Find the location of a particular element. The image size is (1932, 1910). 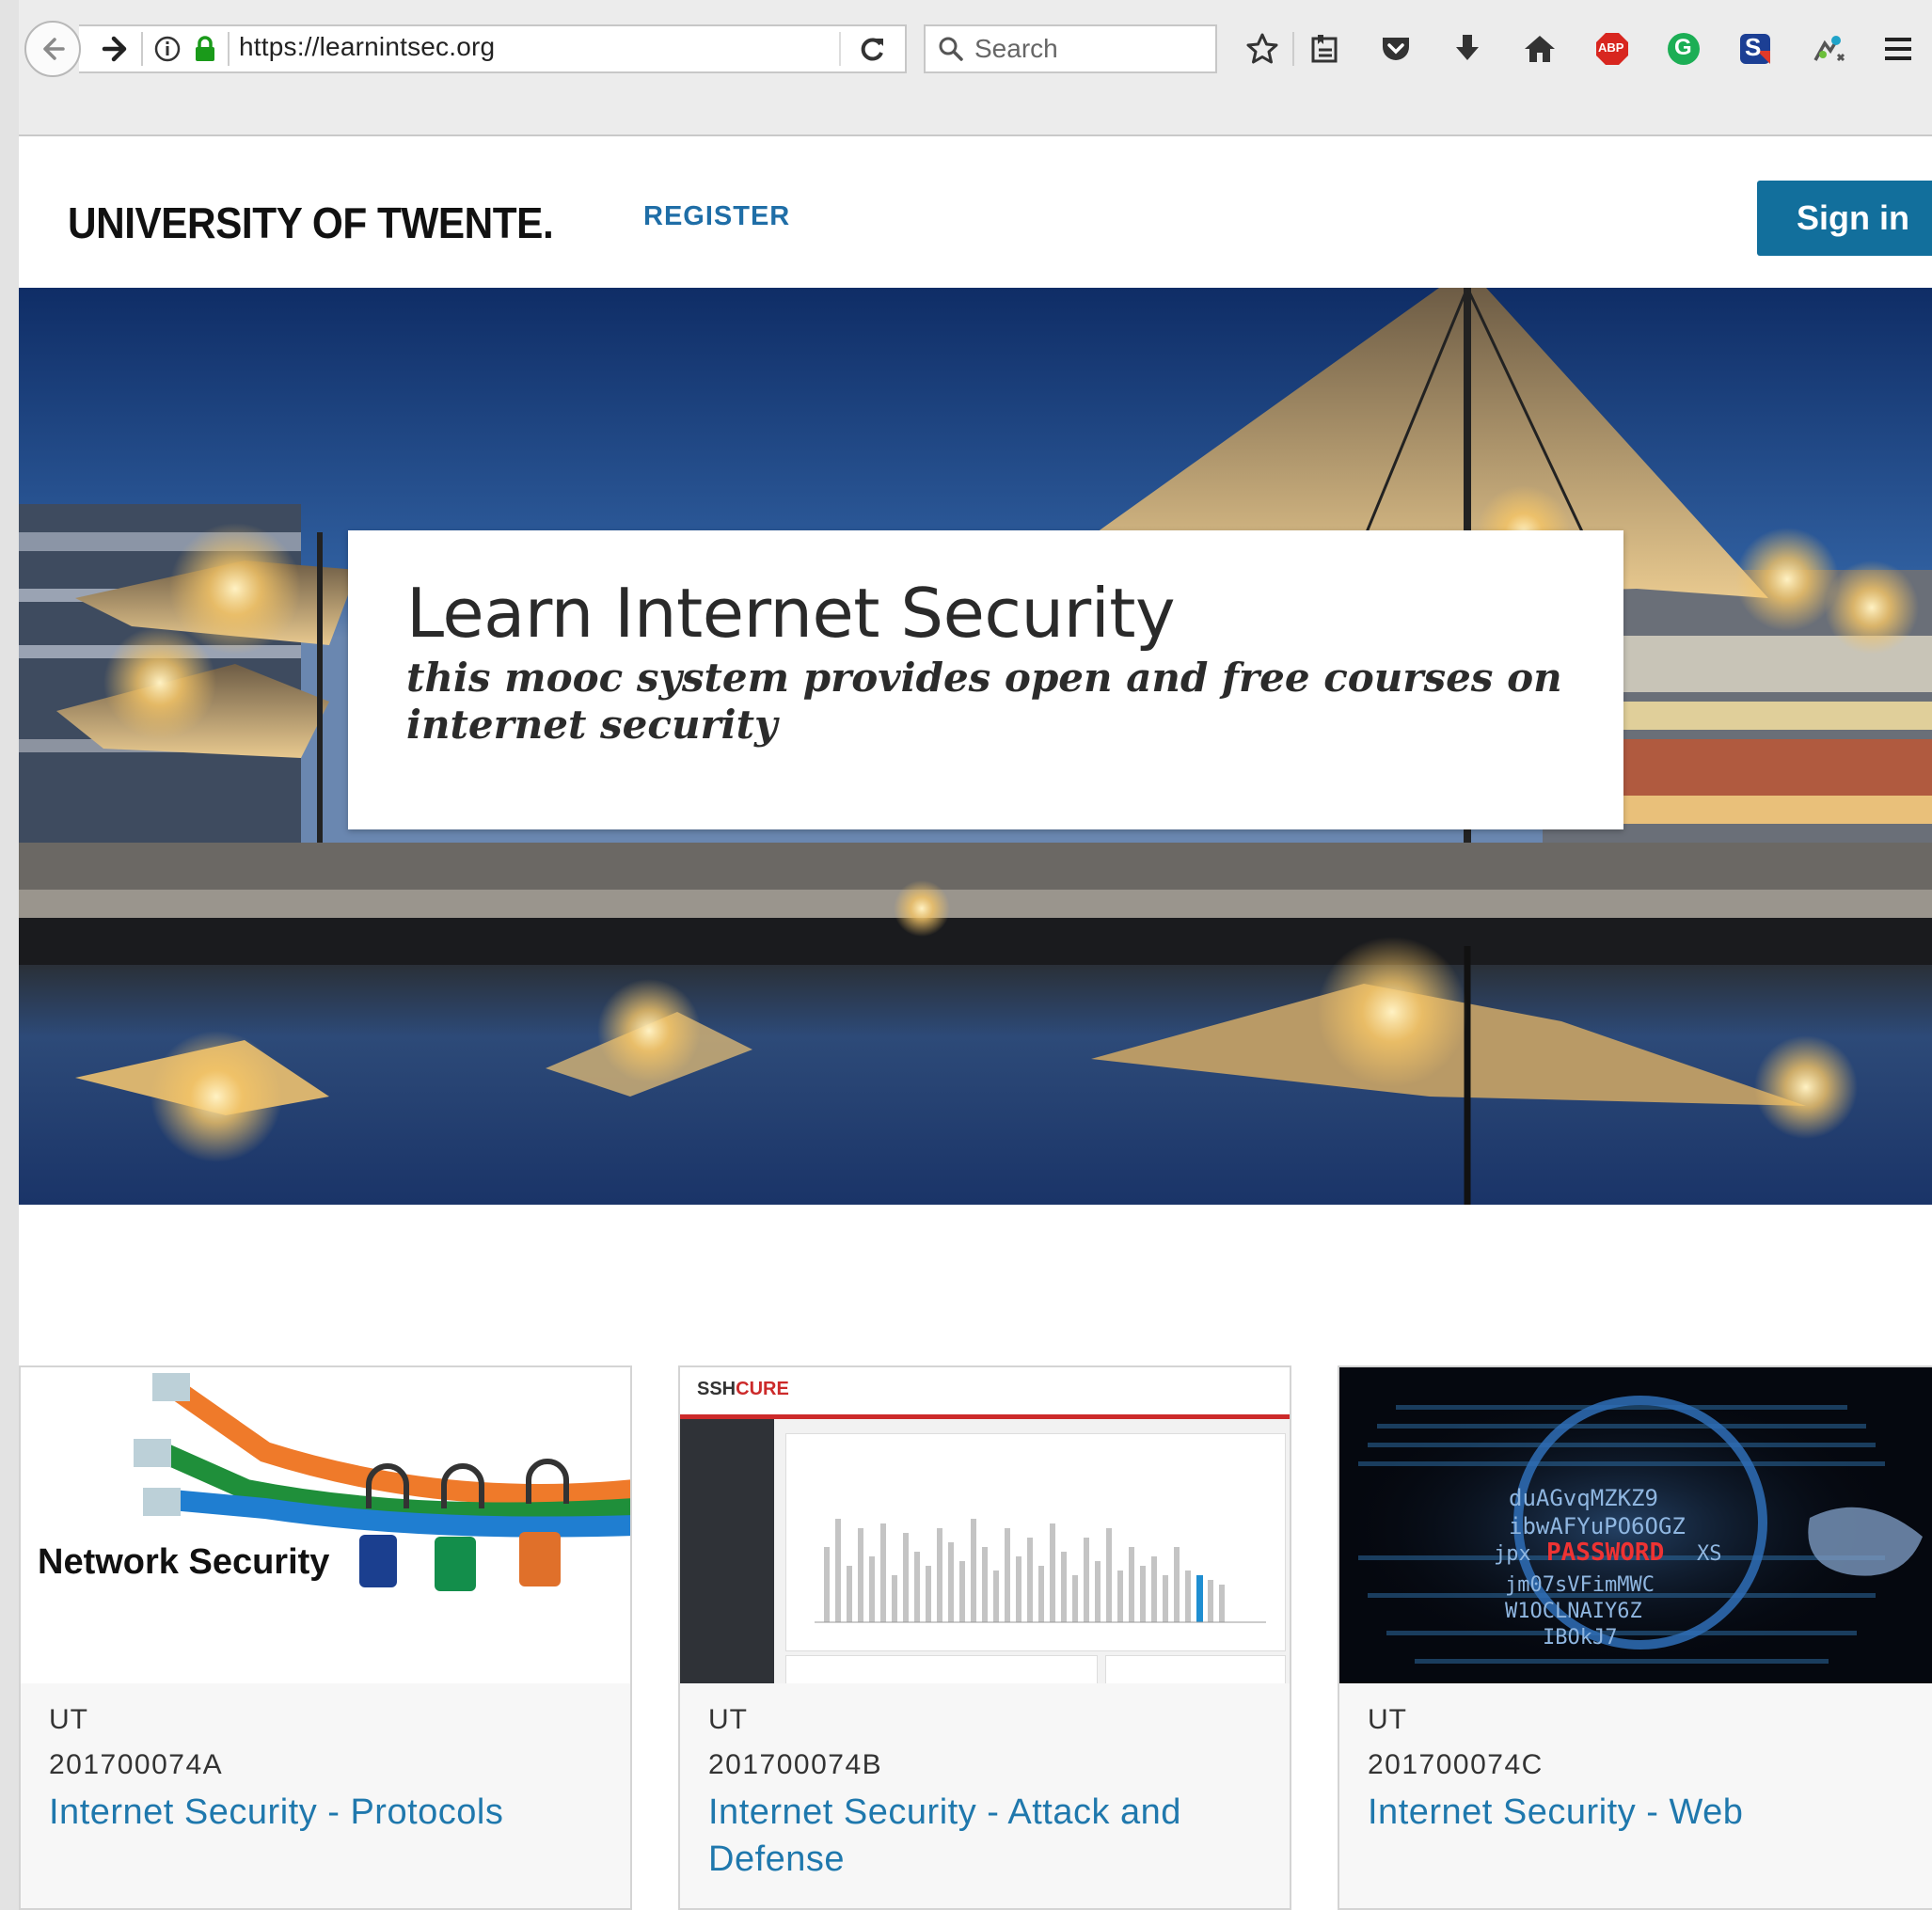

extension-s-label: S is located at coordinates (1753, 47).